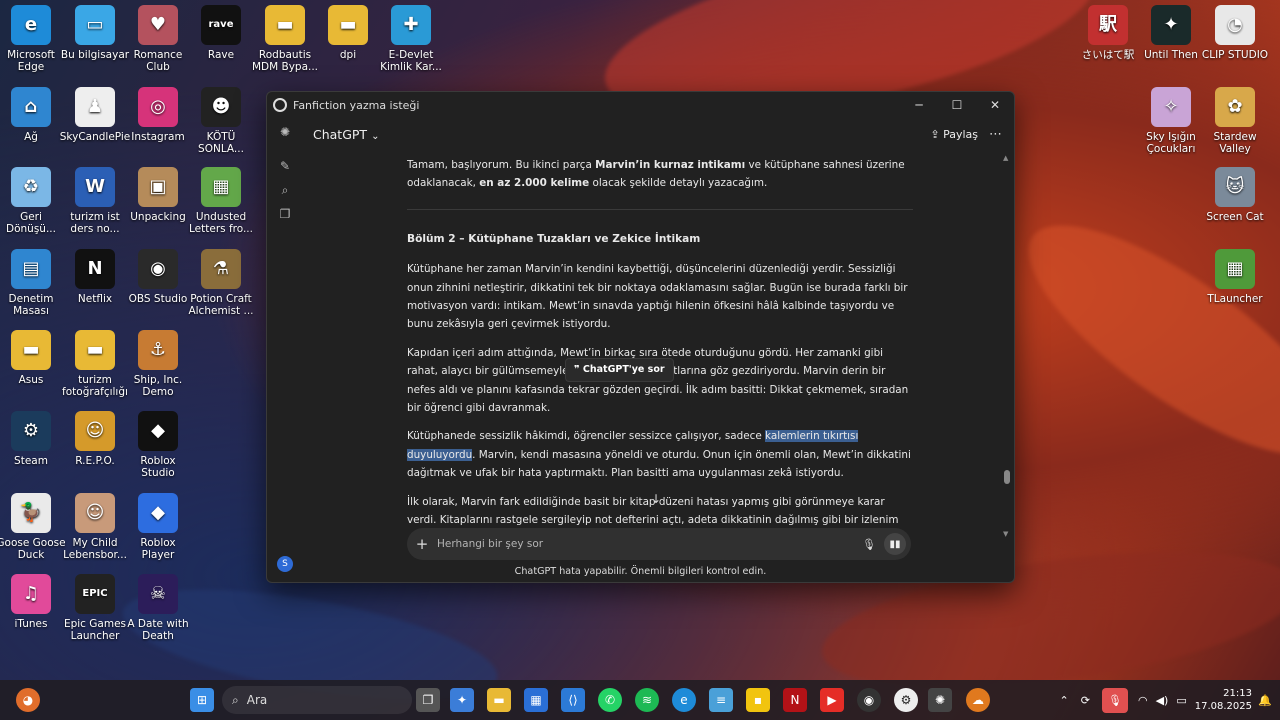 The height and width of the screenshot is (720, 1280). Describe the element at coordinates (95, 386) in the screenshot. I see `desktop-icon-label: turizm fotoğrafçılığı` at that location.